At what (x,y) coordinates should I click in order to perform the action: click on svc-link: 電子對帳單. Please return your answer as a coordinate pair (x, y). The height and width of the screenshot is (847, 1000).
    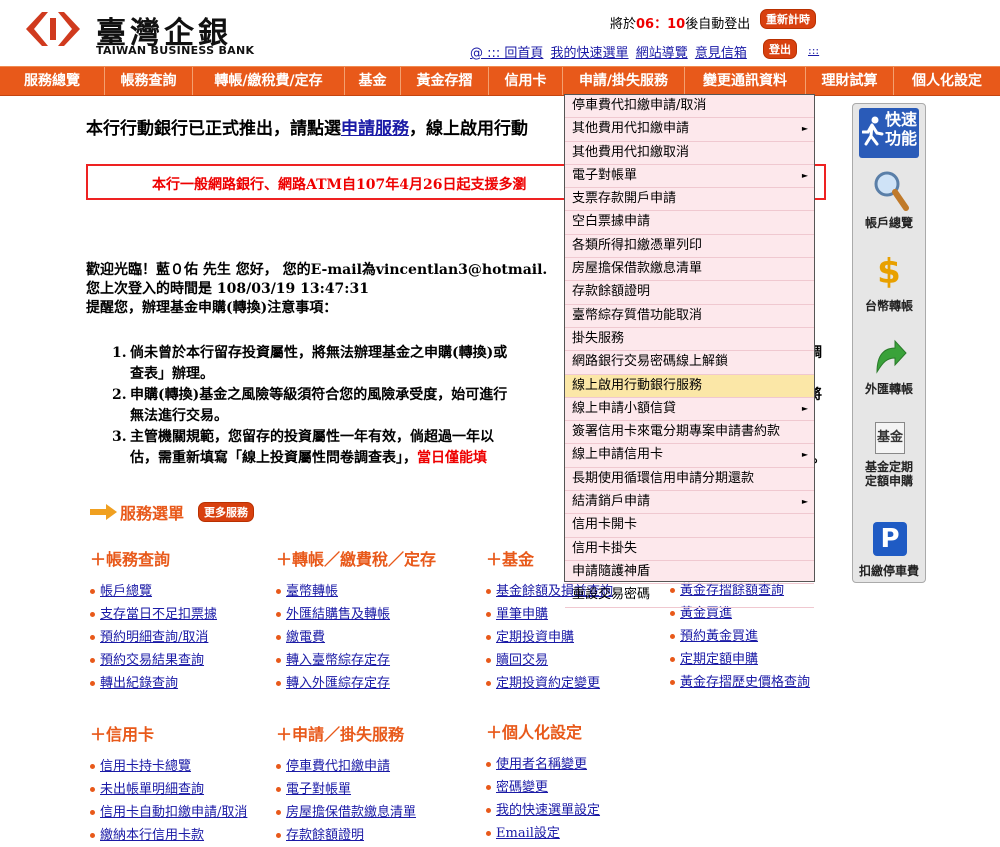
    Looking at the image, I should click on (318, 789).